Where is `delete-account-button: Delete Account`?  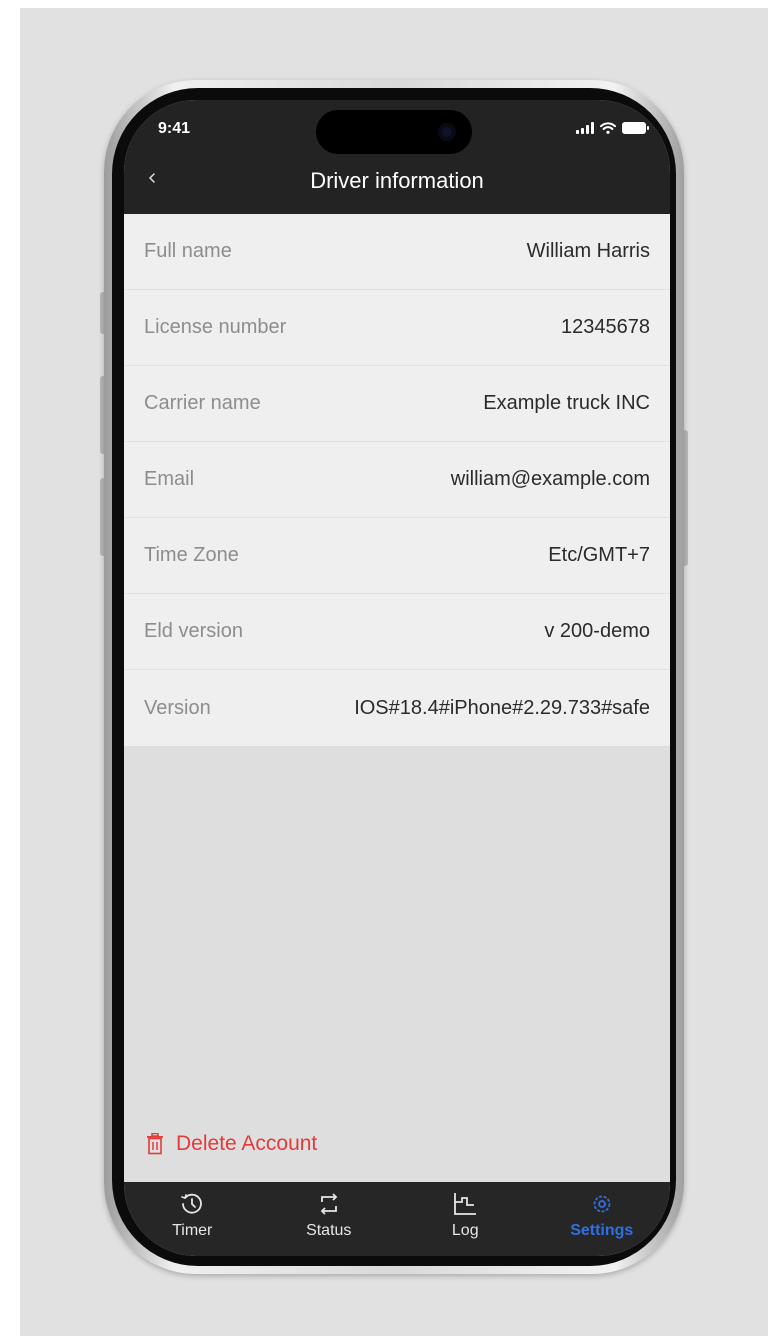
delete-account-button: Delete Account is located at coordinates (231, 1144).